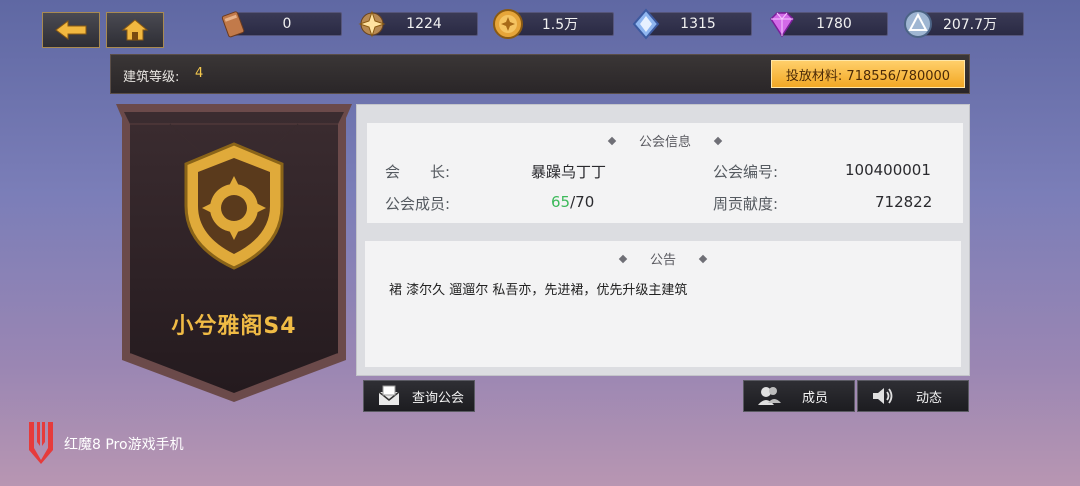 Image resolution: width=1080 pixels, height=486 pixels. I want to click on leader-value: 暴躁乌丁丁, so click(569, 172).